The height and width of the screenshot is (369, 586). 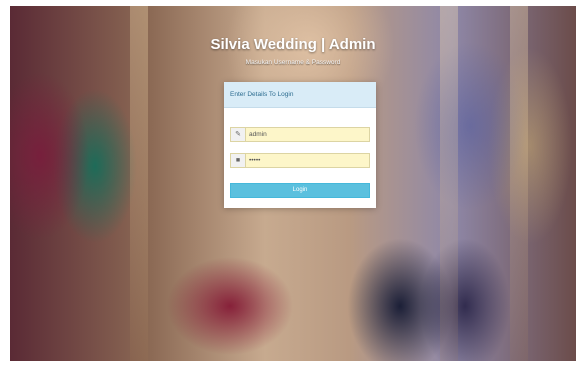 What do you see at coordinates (308, 160) in the screenshot?
I see `password-input` at bounding box center [308, 160].